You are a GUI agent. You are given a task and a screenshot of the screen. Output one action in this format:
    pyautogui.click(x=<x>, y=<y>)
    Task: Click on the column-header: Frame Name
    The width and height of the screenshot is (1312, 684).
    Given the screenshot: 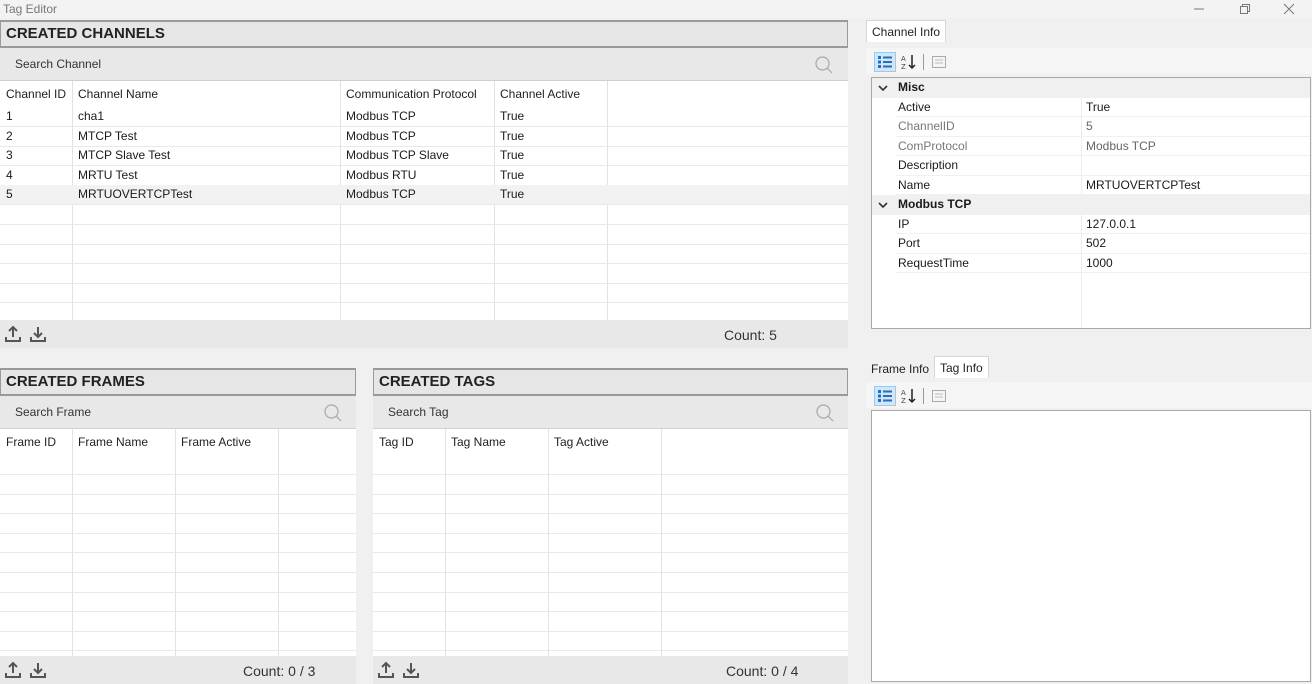 What is the action you would take?
    pyautogui.click(x=110, y=442)
    